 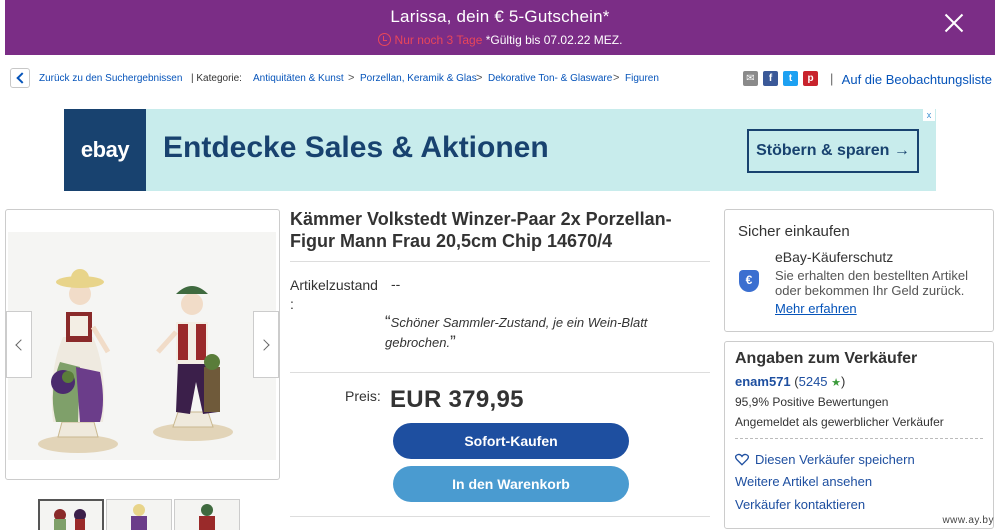 I want to click on category-label: | Kategorie:, so click(x=216, y=78).